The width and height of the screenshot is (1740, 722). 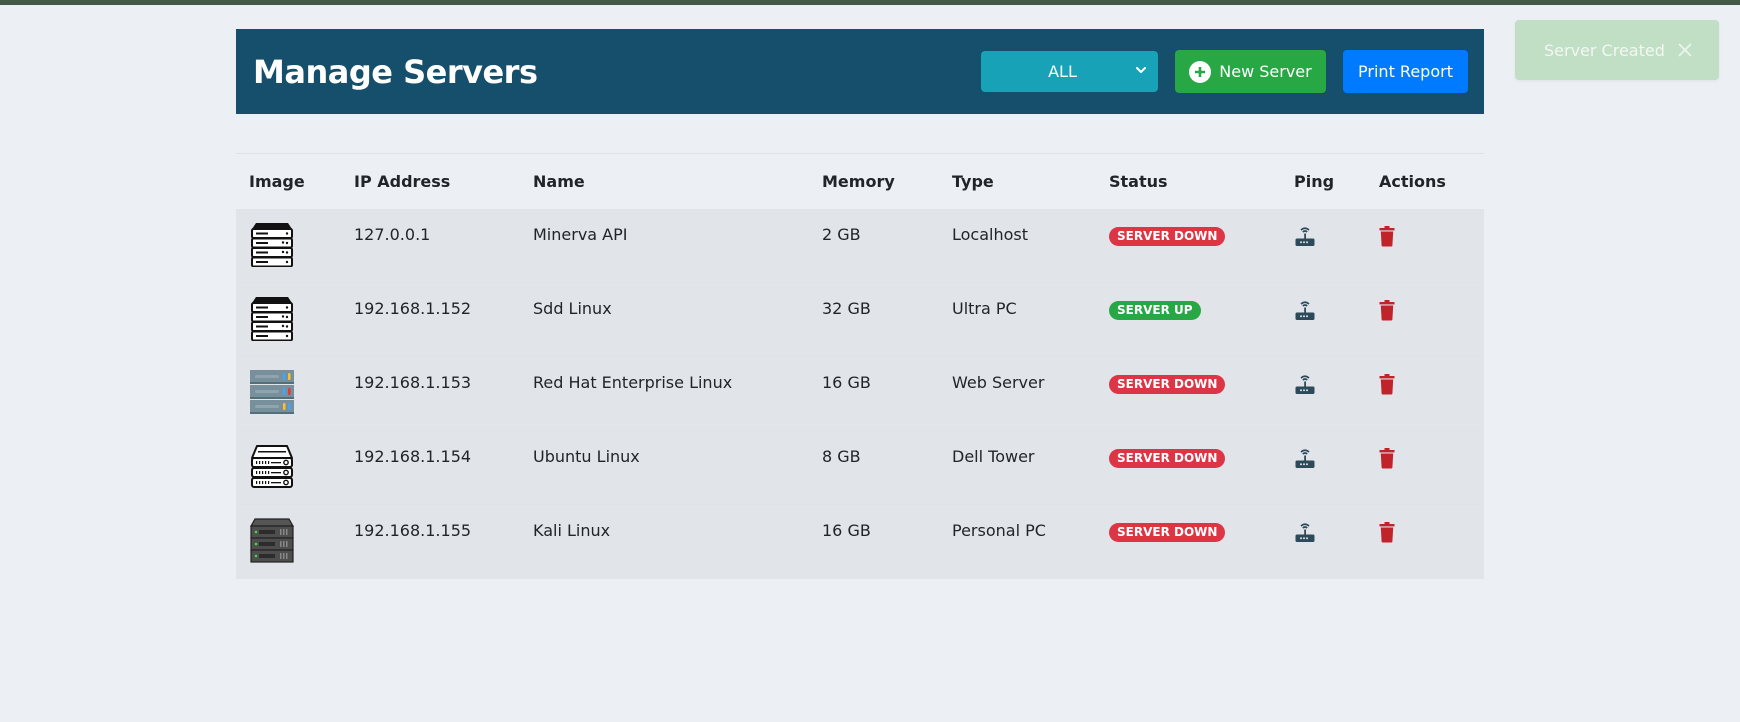 I want to click on server-rack-gray-icon, so click(x=272, y=540).